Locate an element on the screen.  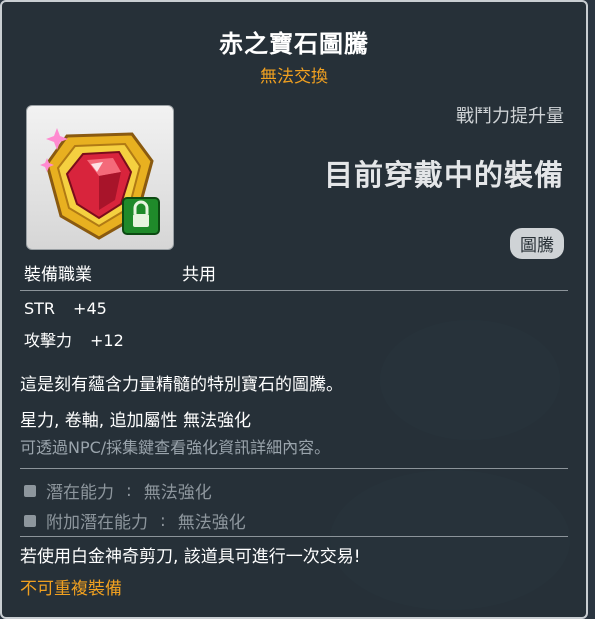
enhance-hint: 可透過NPC/採集鍵查看強化資訊詳細內容。 is located at coordinates (175, 447).